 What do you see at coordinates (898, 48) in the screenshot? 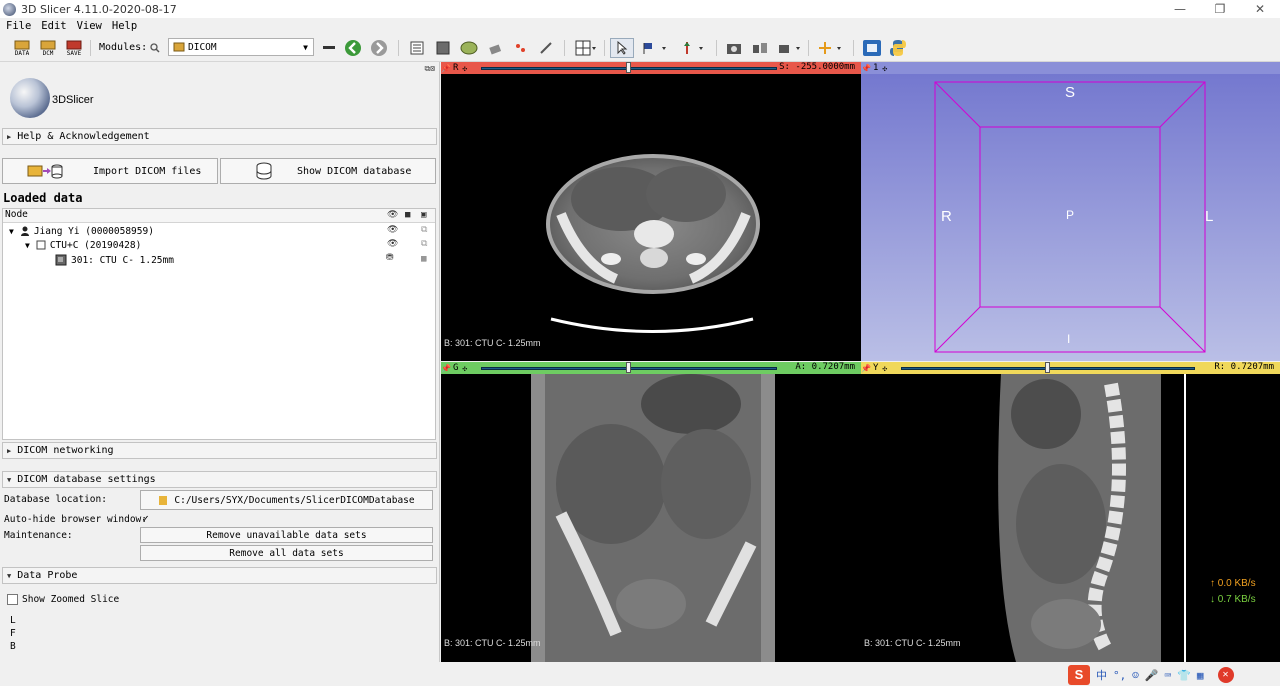
I see `python-console-icon` at bounding box center [898, 48].